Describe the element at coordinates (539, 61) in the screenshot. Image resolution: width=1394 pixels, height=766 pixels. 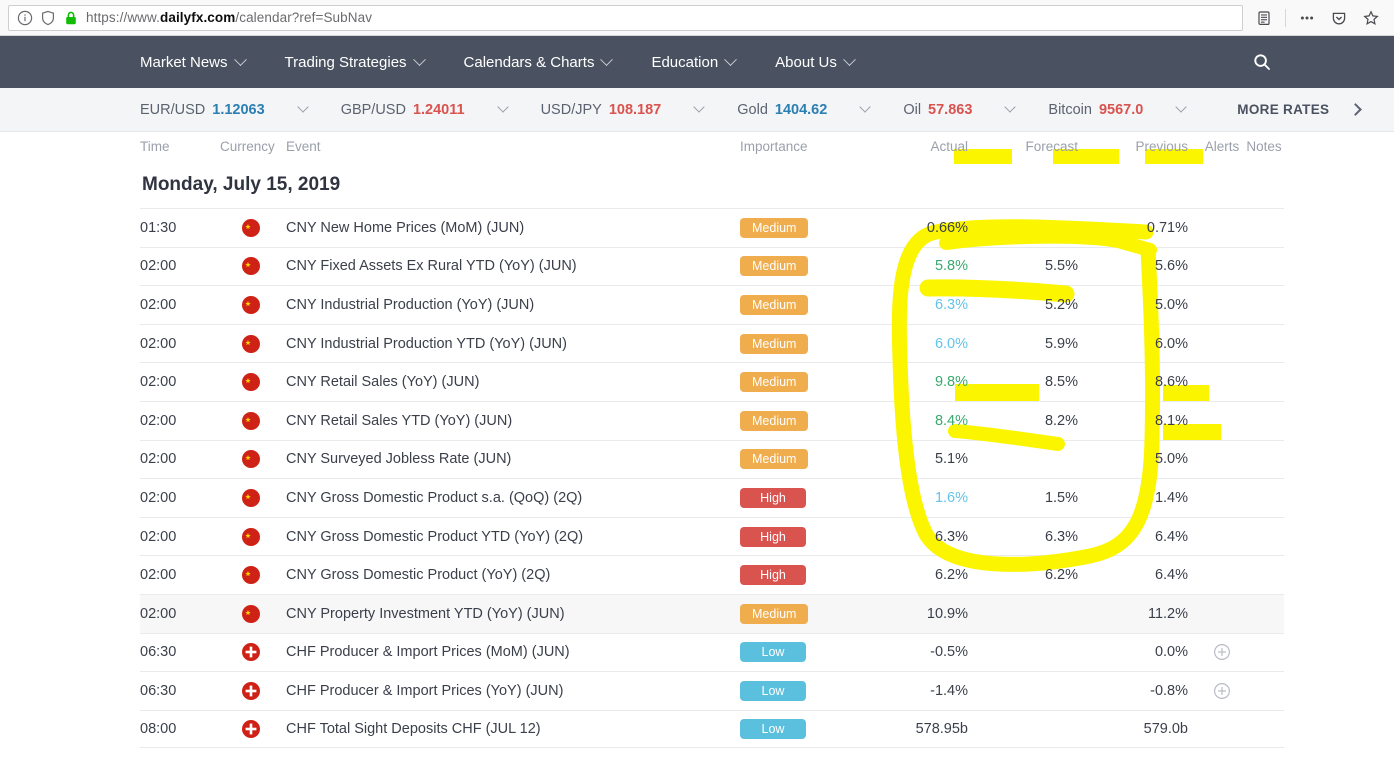
I see `nav-item-calendars-charts: Calendars & Charts` at that location.